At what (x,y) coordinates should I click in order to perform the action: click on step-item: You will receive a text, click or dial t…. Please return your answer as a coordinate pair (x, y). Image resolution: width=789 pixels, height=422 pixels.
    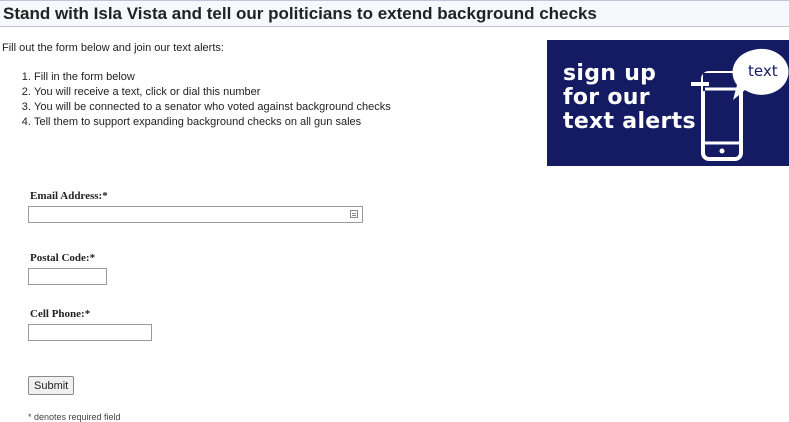
    Looking at the image, I should click on (212, 92).